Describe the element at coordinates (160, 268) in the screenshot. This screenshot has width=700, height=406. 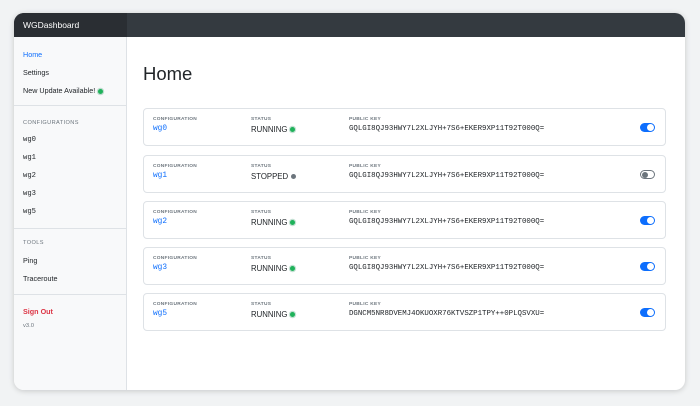
I see `configuration-name: wg3` at that location.